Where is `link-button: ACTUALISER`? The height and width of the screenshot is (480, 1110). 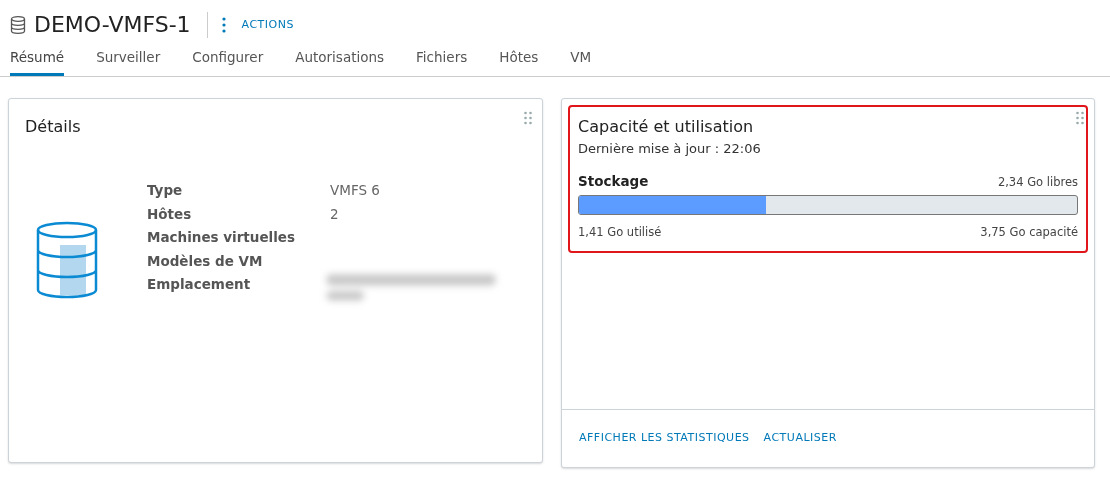
link-button: ACTUALISER is located at coordinates (800, 438).